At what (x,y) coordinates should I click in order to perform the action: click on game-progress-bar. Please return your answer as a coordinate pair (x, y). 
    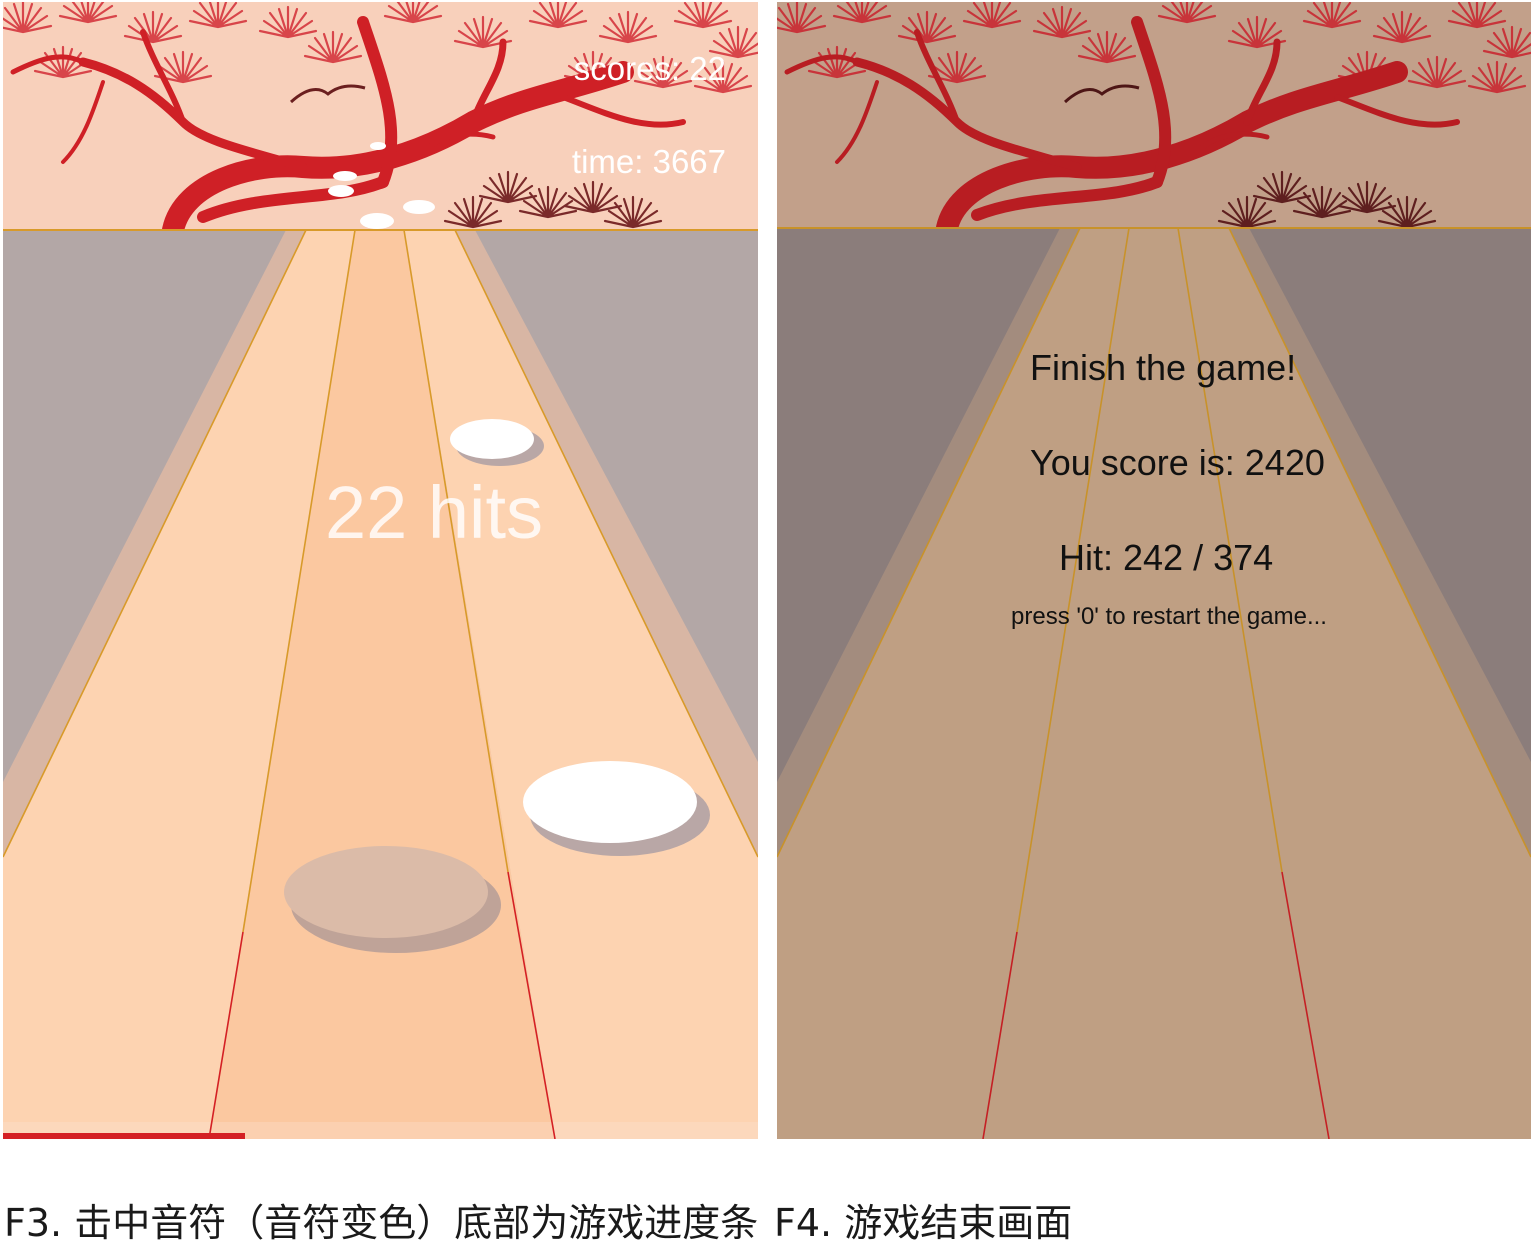
    Looking at the image, I should click on (124, 1136).